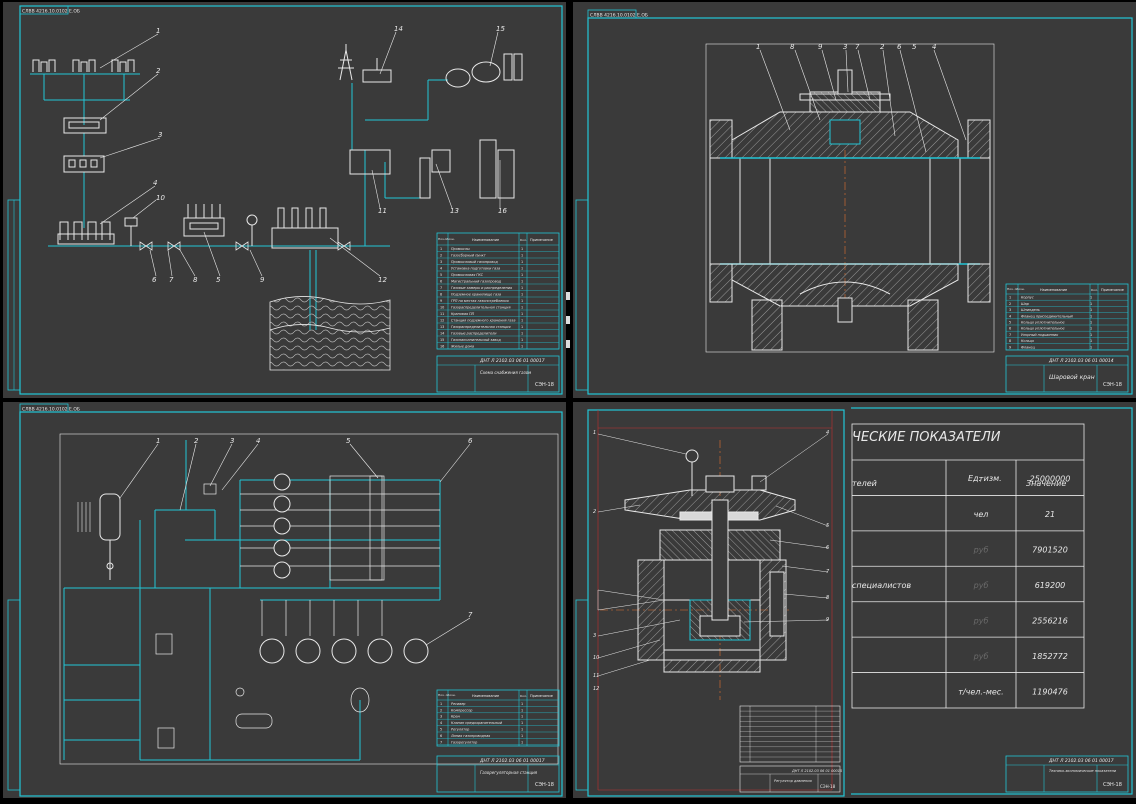 Image resolution: width=1136 pixels, height=804 pixels. What do you see at coordinates (512, 761) in the screenshot?
I see `svg-text: ДНТ Л 2102.03 06 01 00017` at bounding box center [512, 761].